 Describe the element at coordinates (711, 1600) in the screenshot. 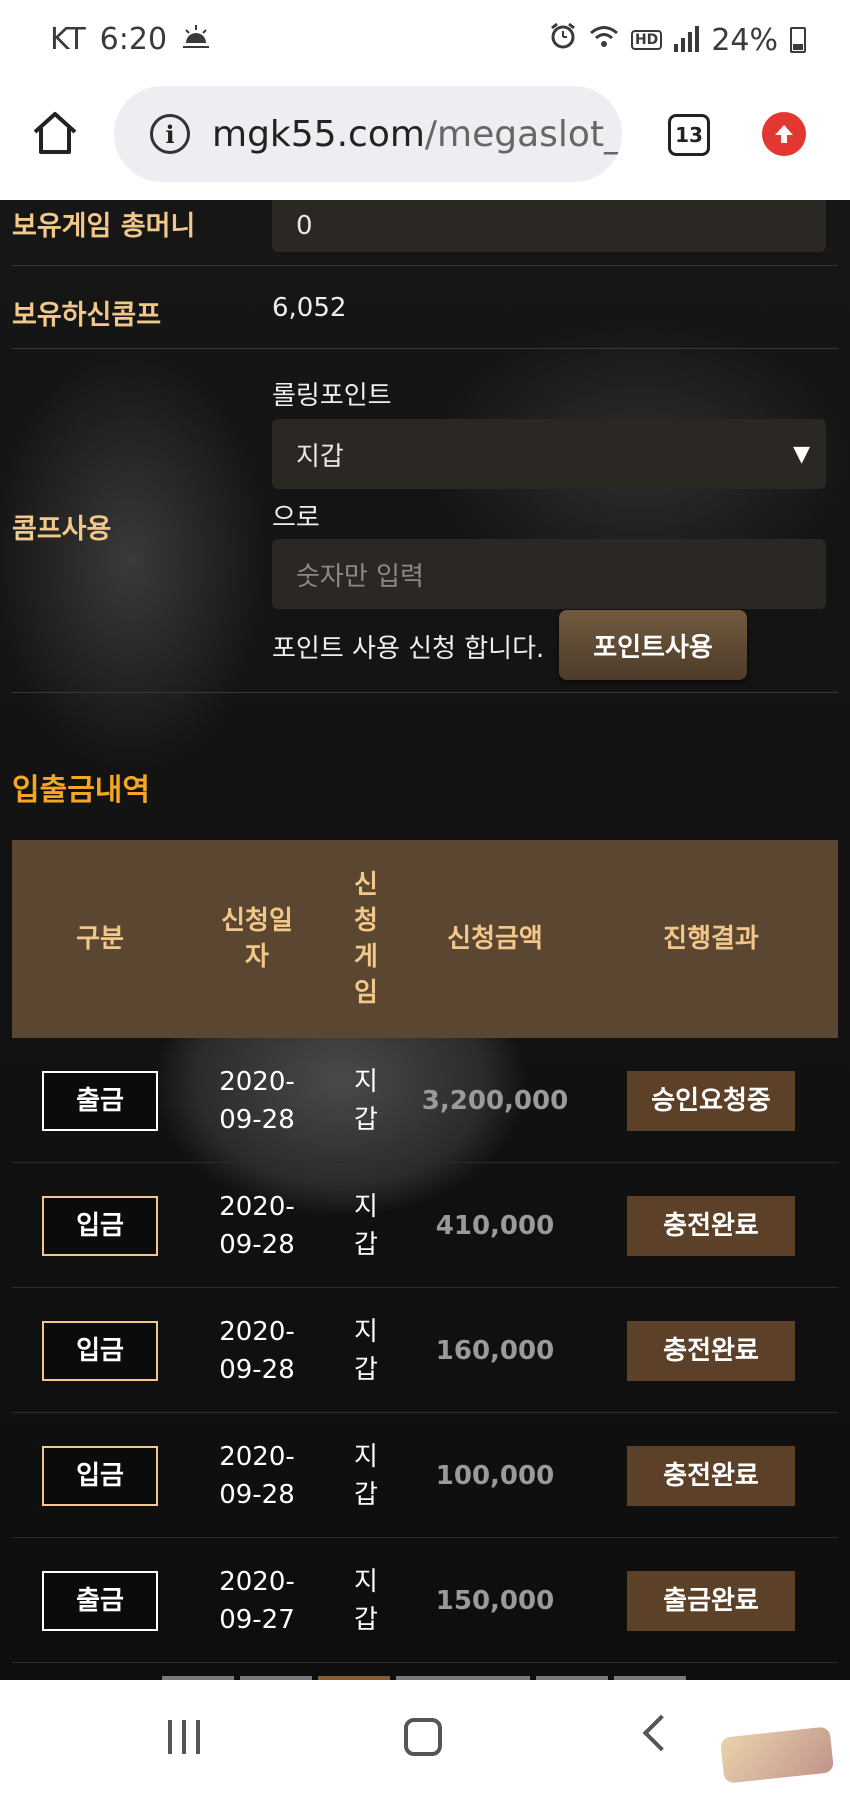

I see `status-badge: 출금완료` at that location.